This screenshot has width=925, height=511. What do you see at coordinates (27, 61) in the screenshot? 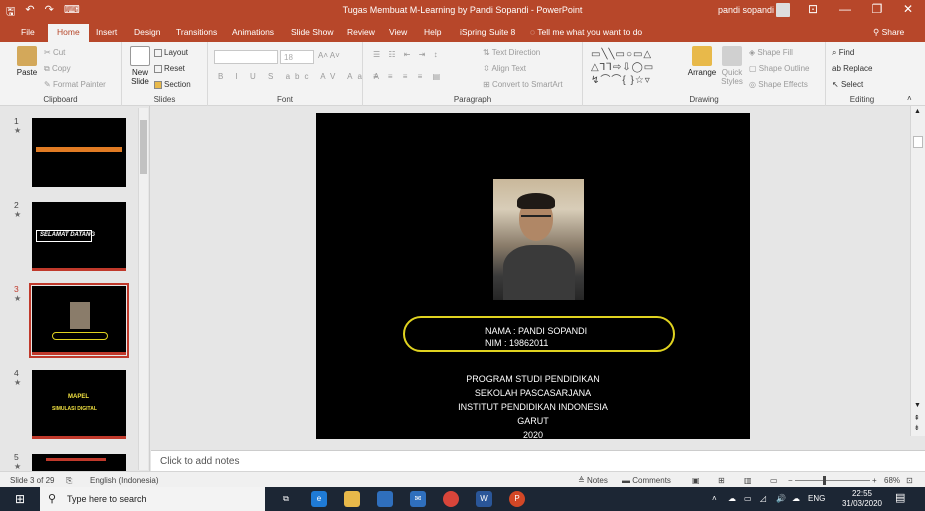
I see `paste-button: Paste` at bounding box center [27, 61].